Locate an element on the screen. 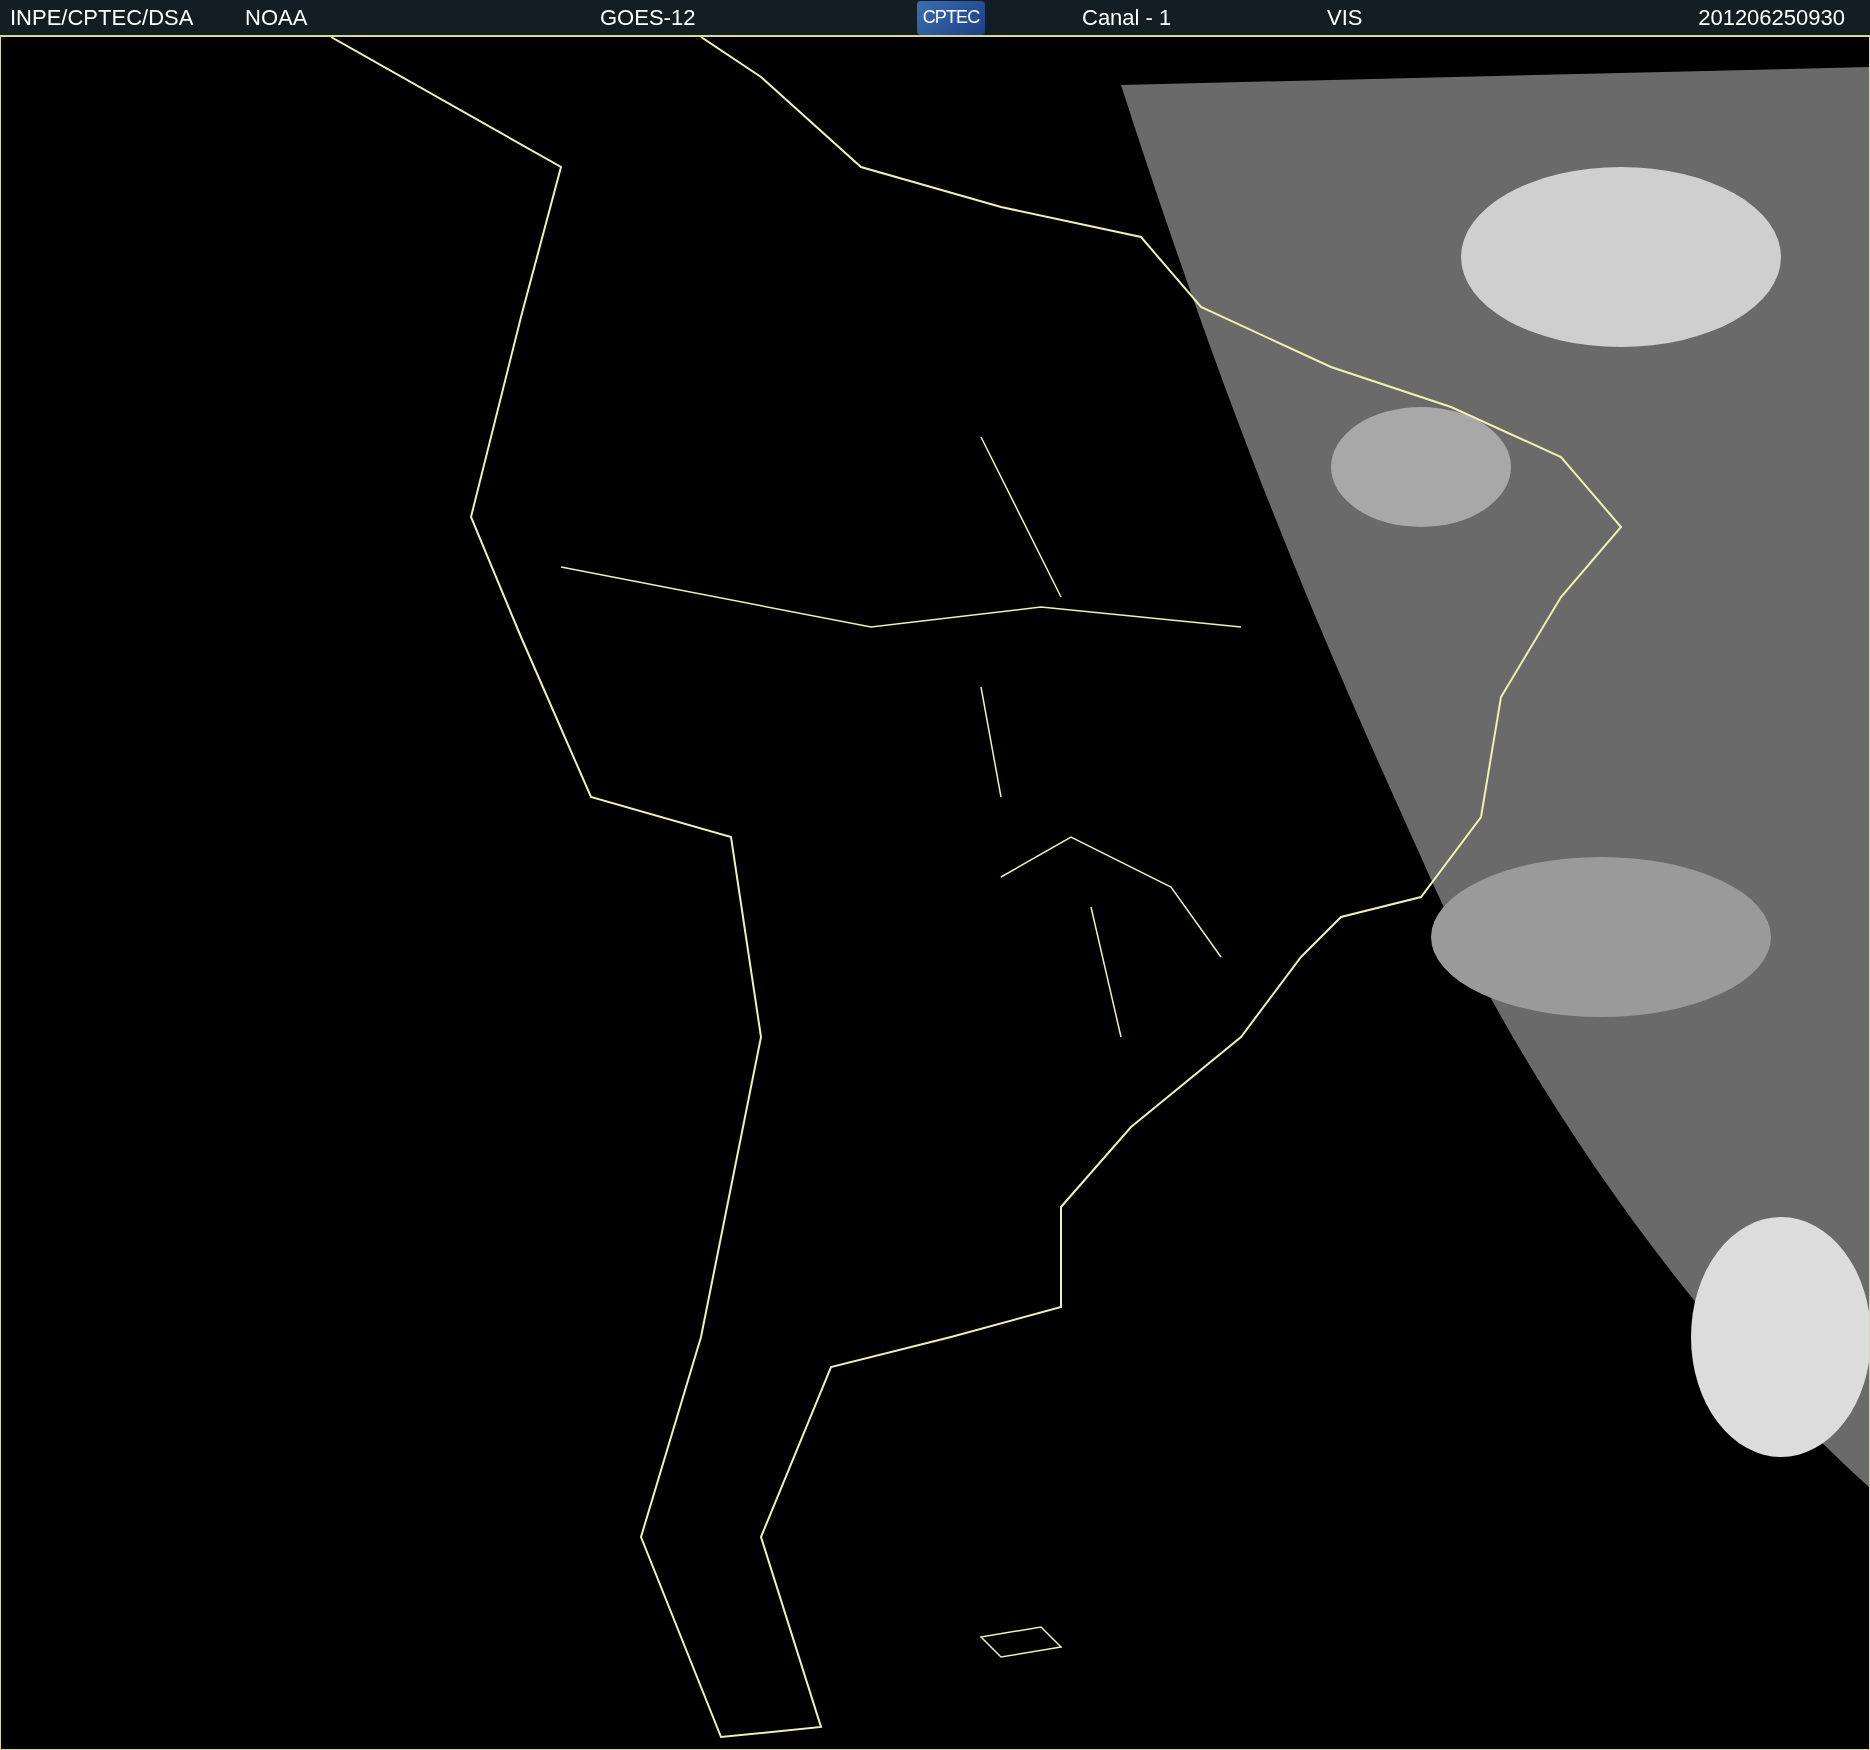 The width and height of the screenshot is (1870, 1750). channel-label: Canal - 1 is located at coordinates (1127, 18).